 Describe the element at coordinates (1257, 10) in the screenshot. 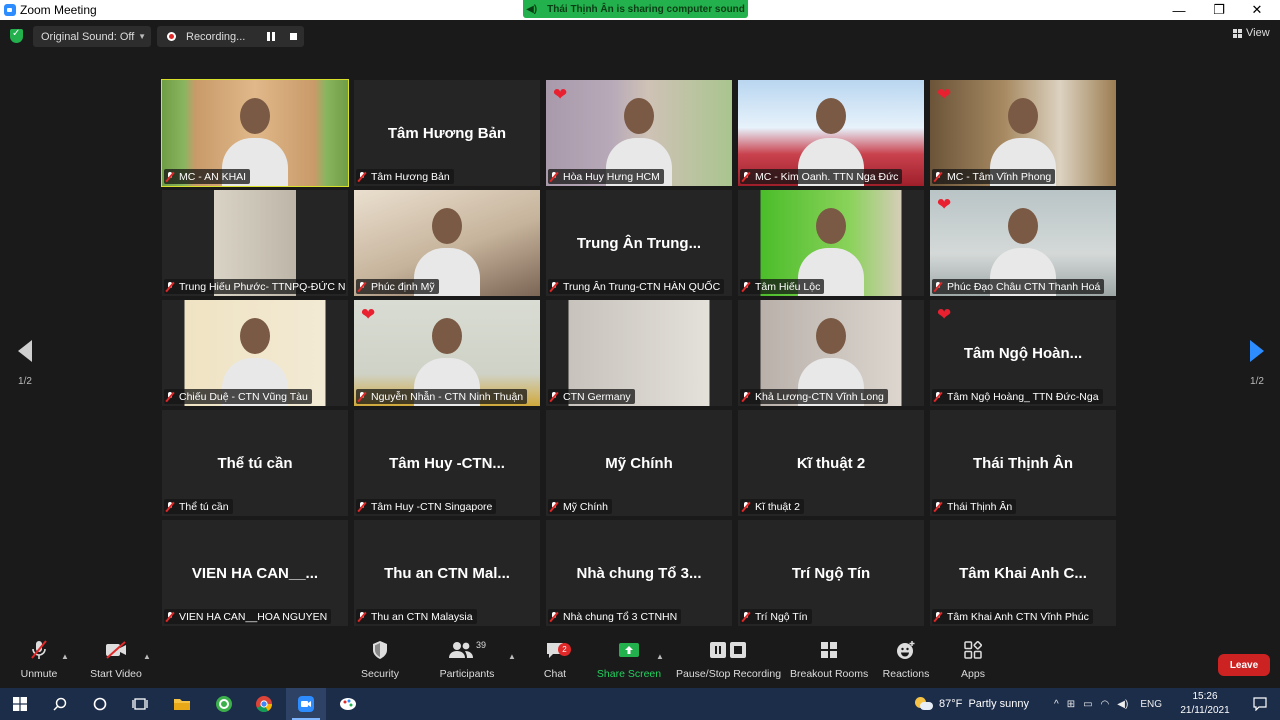

I see `close-button: ✕` at that location.